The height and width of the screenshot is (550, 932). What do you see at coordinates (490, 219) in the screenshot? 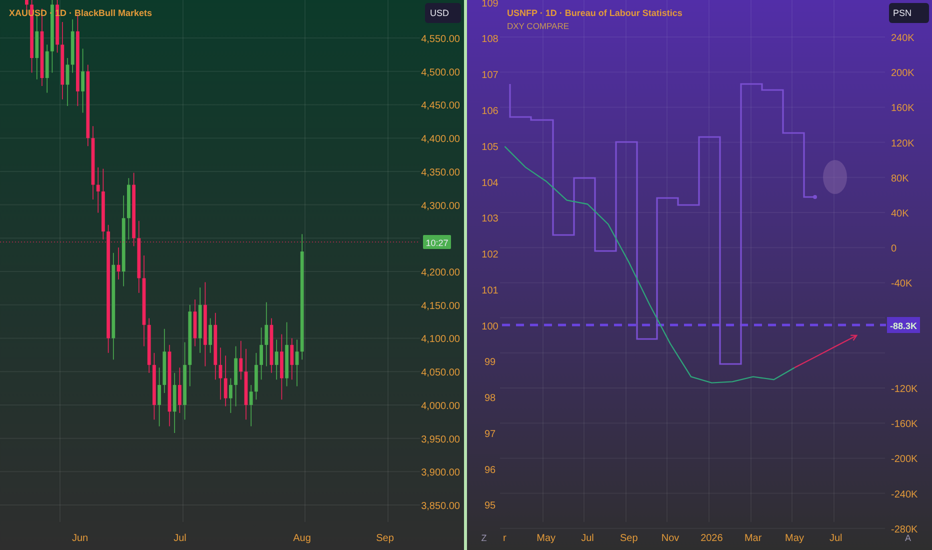
I see `index-label: 103` at bounding box center [490, 219].